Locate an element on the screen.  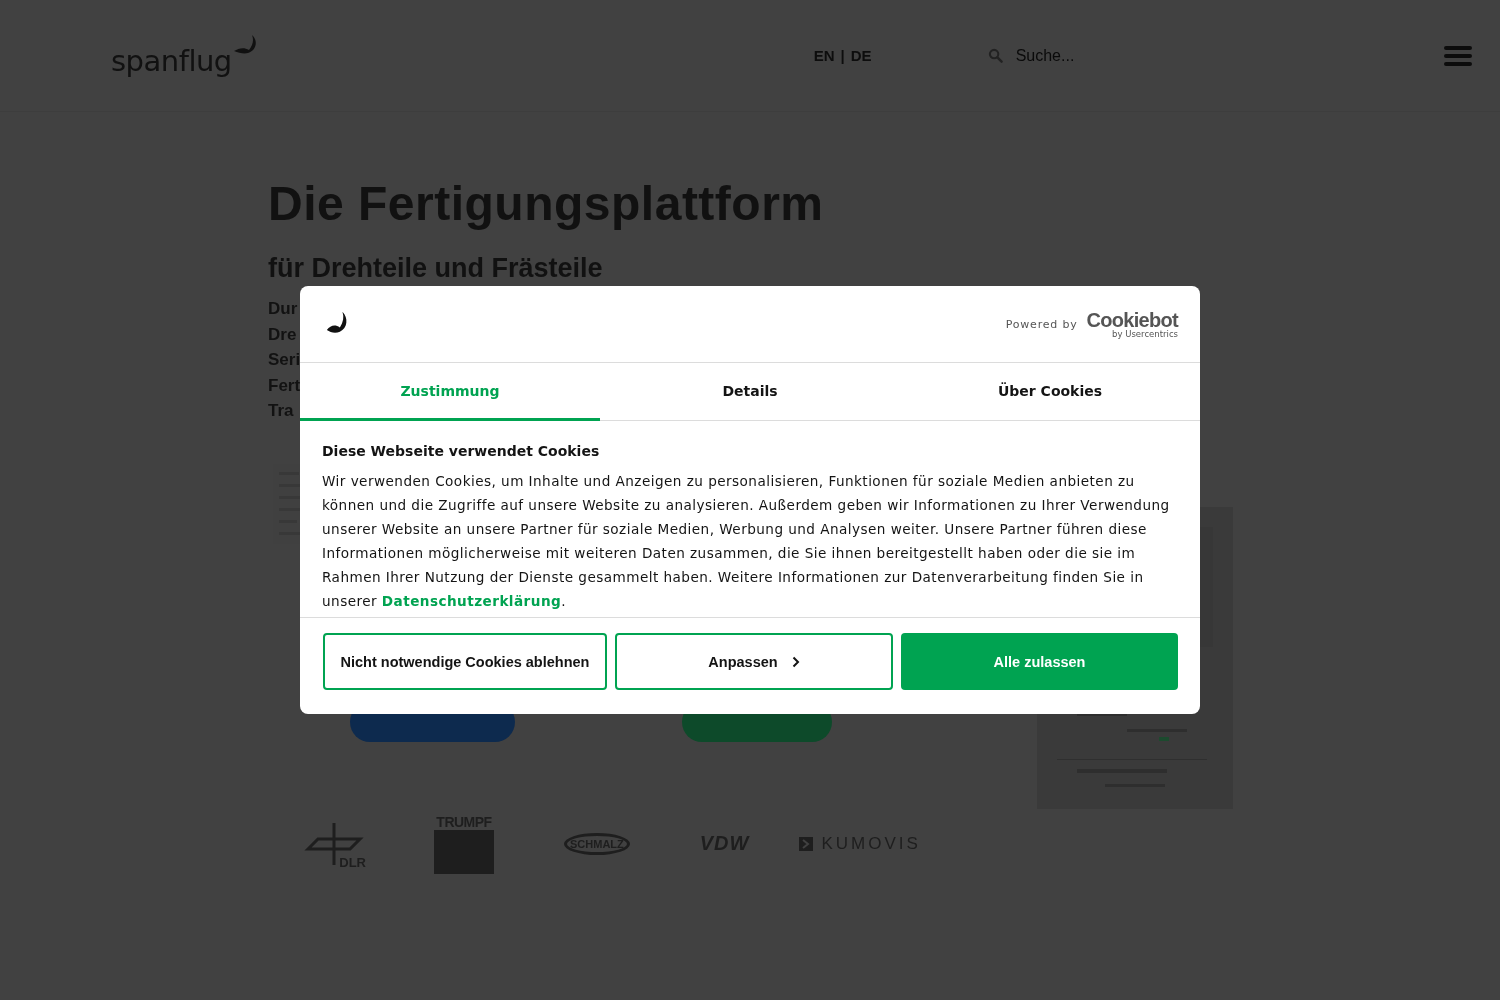
brand-logo: Cookiebot by Usercentrics is located at coordinates (1132, 324).